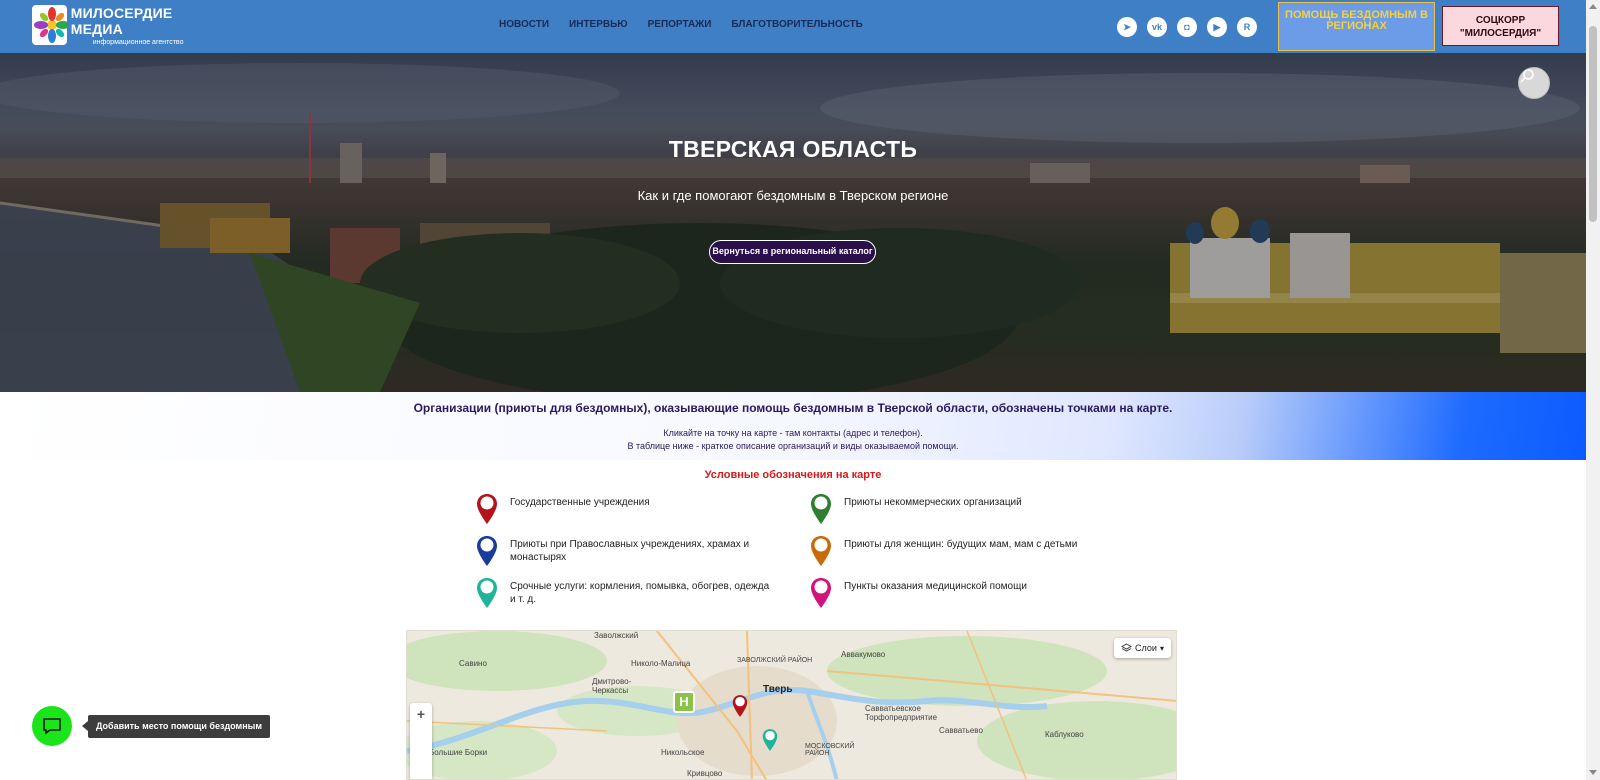 The image size is (1600, 780). I want to click on map-marker-red-icon, so click(740, 706).